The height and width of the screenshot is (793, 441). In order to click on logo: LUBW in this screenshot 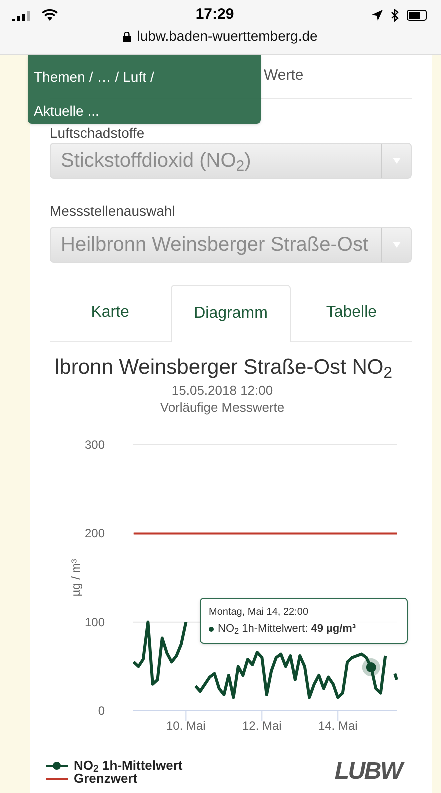, I will do `click(368, 772)`.